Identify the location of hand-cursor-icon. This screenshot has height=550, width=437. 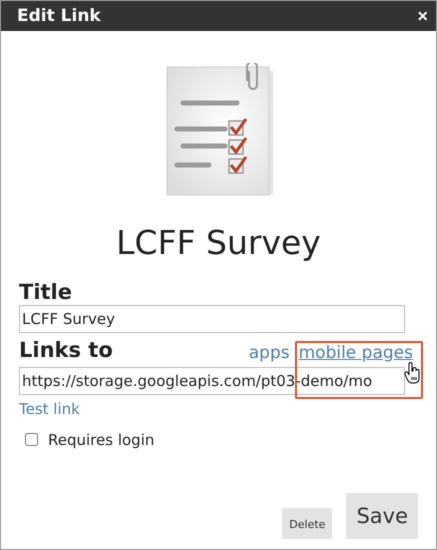
(413, 373).